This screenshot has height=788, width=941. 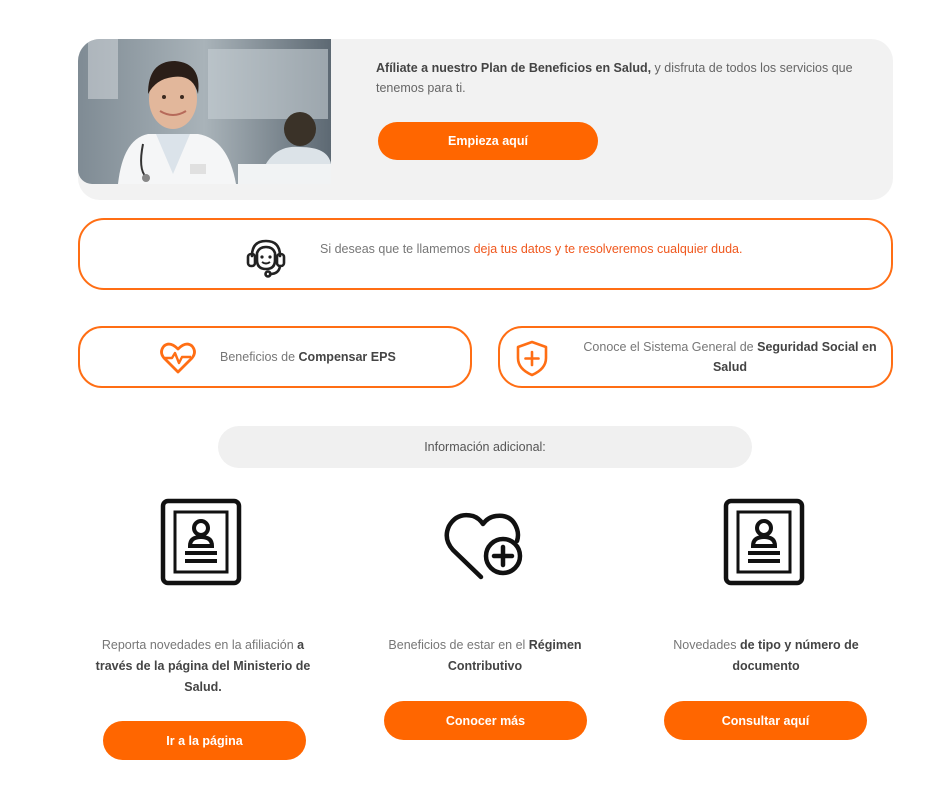 What do you see at coordinates (204, 740) in the screenshot?
I see `go-to-page-button: Ir a la página` at bounding box center [204, 740].